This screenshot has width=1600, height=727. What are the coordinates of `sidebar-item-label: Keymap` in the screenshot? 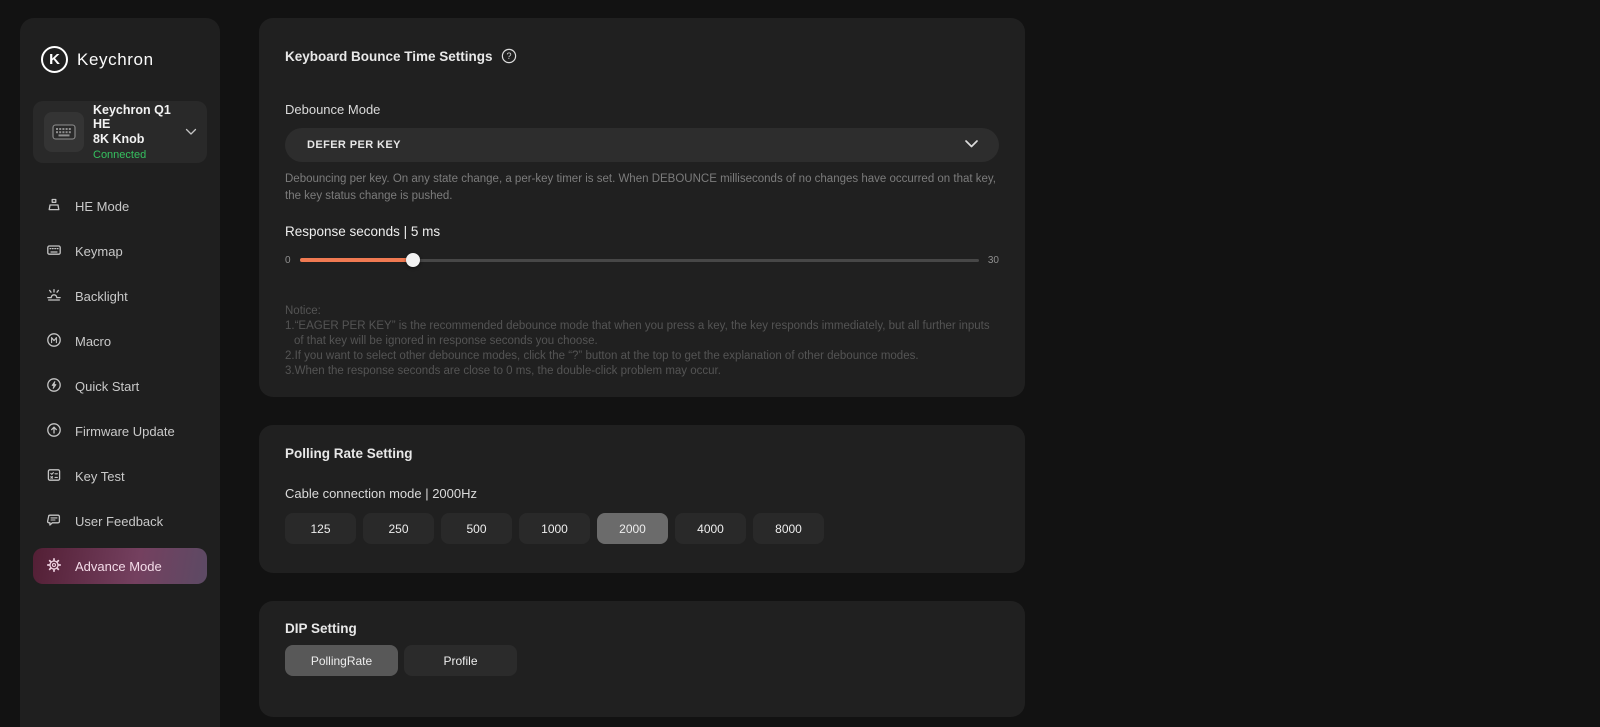 It's located at (99, 251).